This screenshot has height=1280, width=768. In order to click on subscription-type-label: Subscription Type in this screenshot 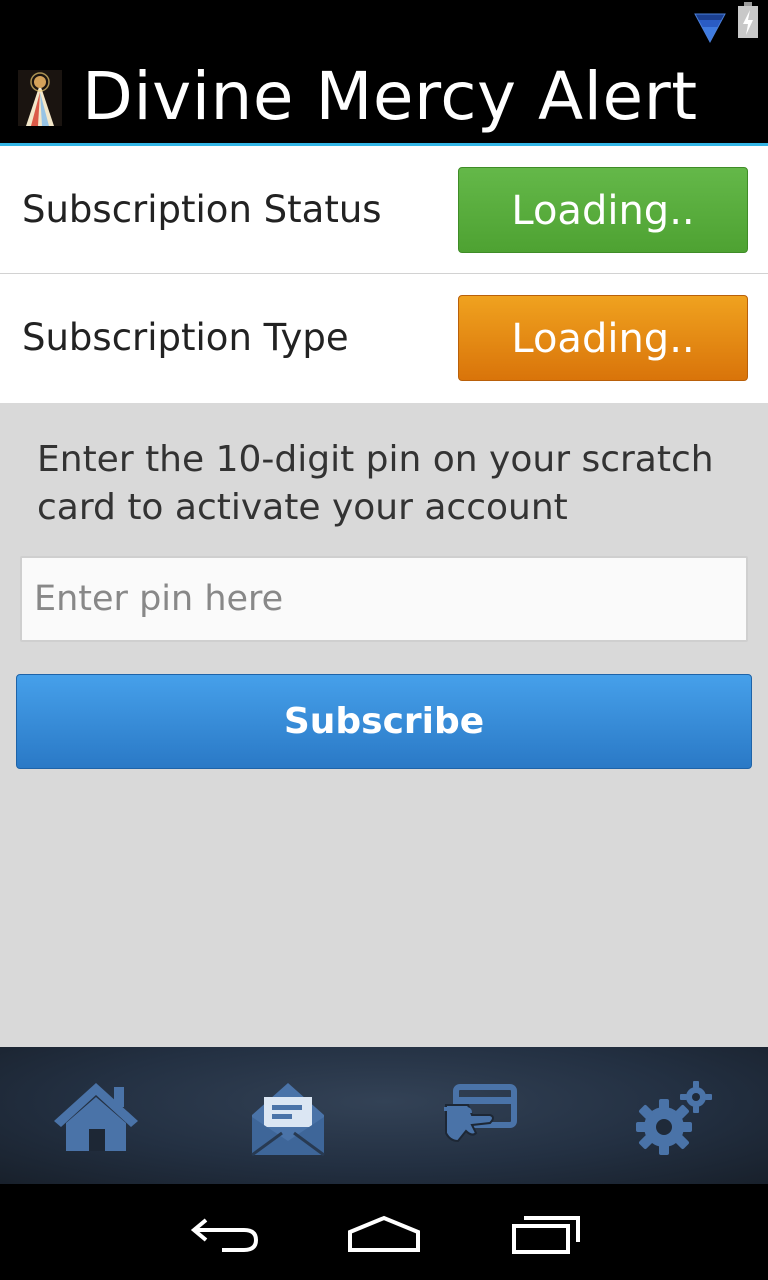, I will do `click(185, 337)`.